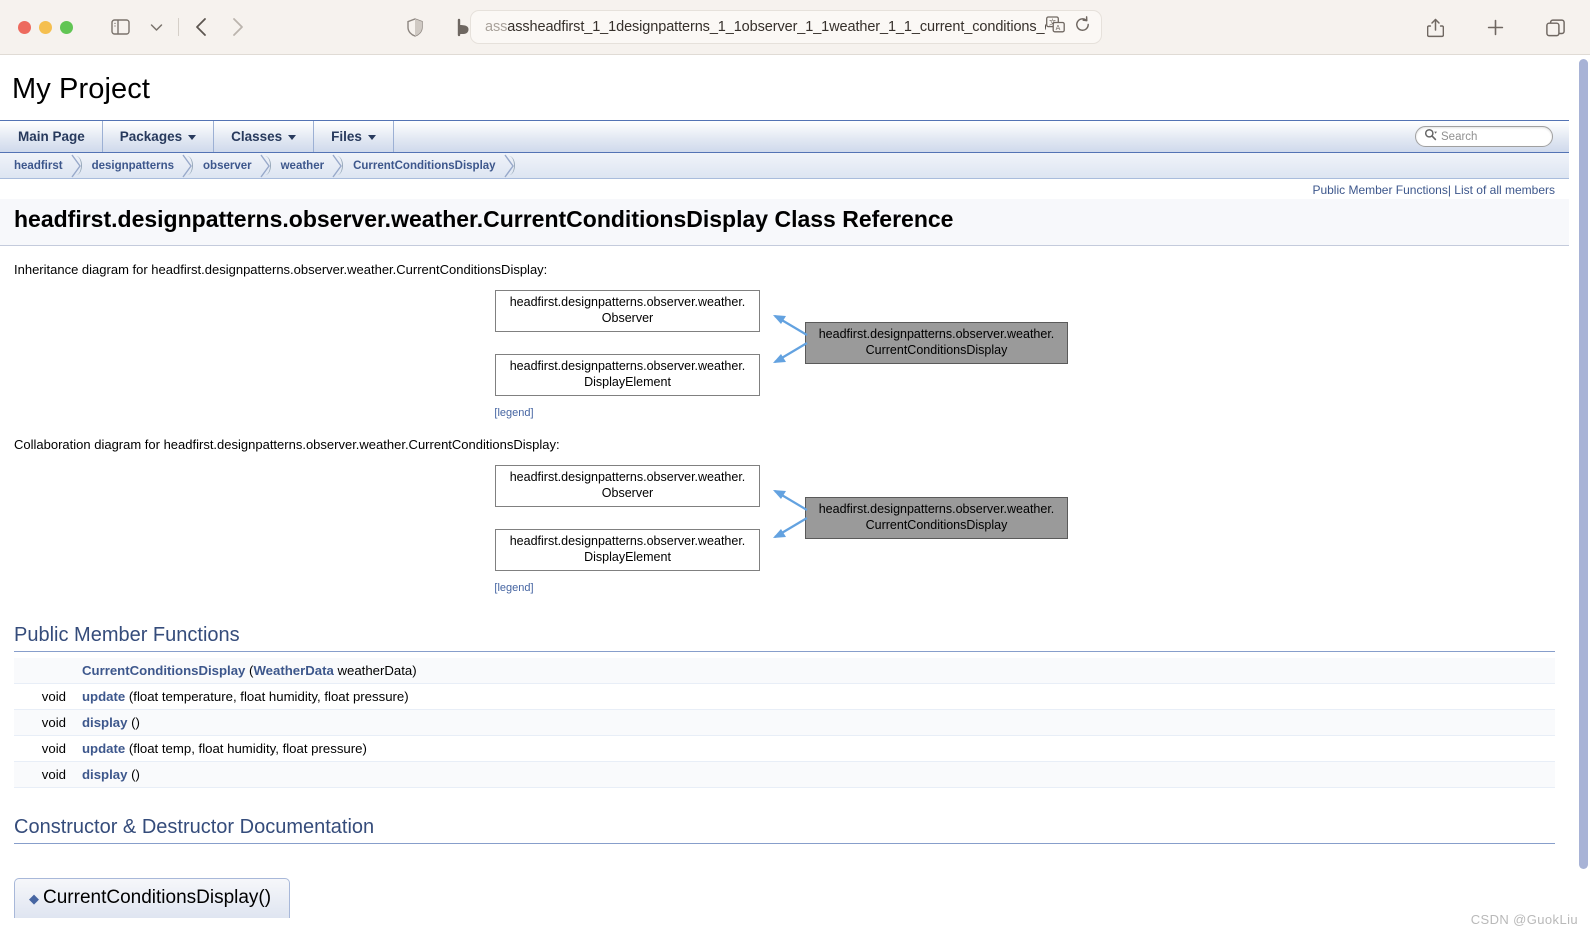 Image resolution: width=1590 pixels, height=933 pixels. I want to click on shield-icon, so click(415, 28).